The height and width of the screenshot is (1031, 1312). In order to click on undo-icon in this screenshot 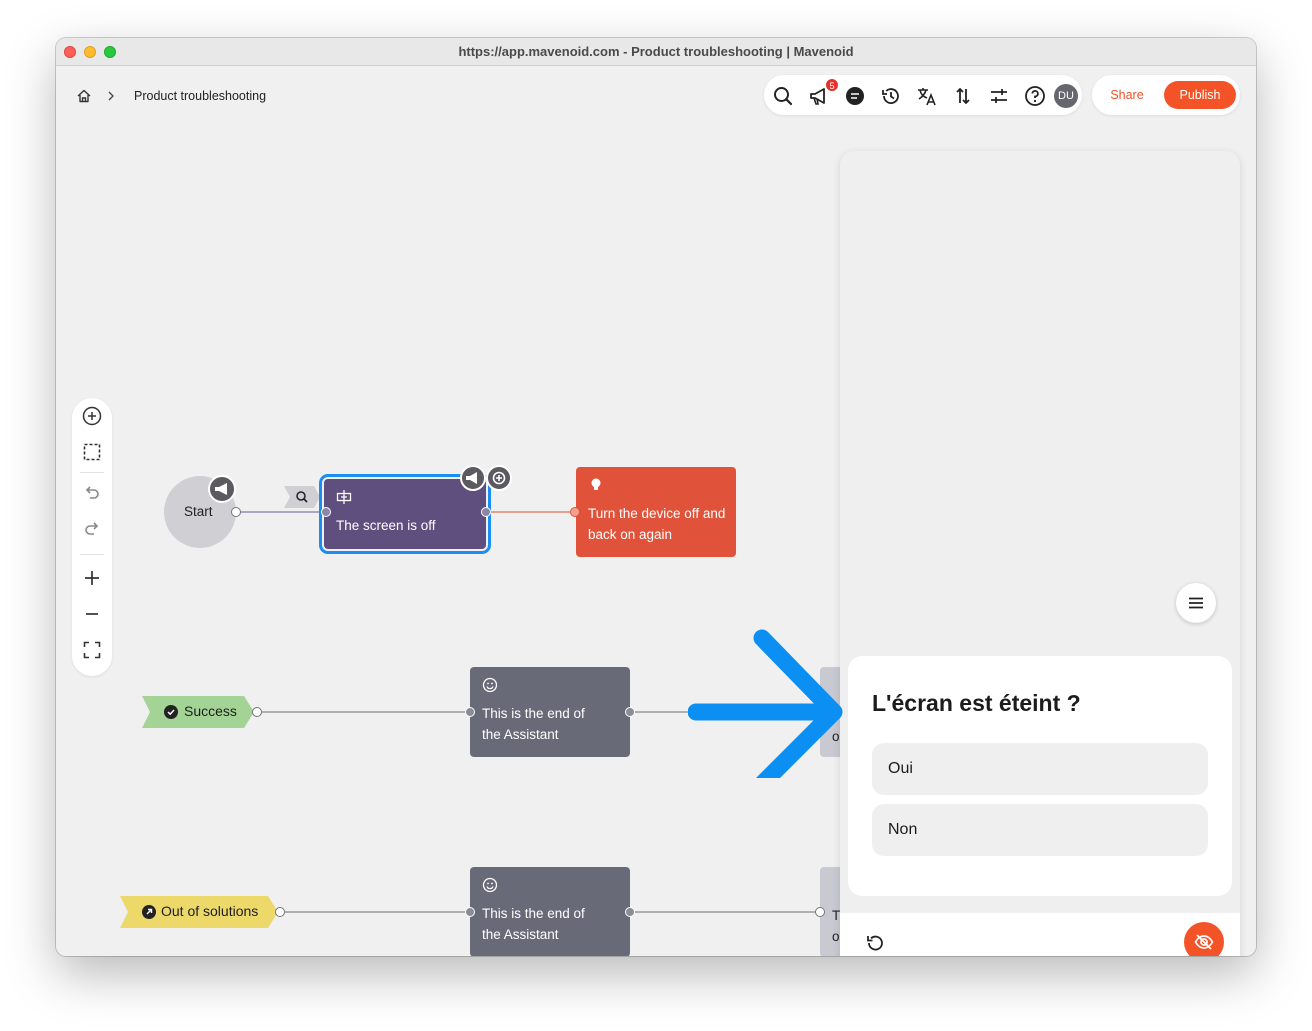, I will do `click(92, 492)`.